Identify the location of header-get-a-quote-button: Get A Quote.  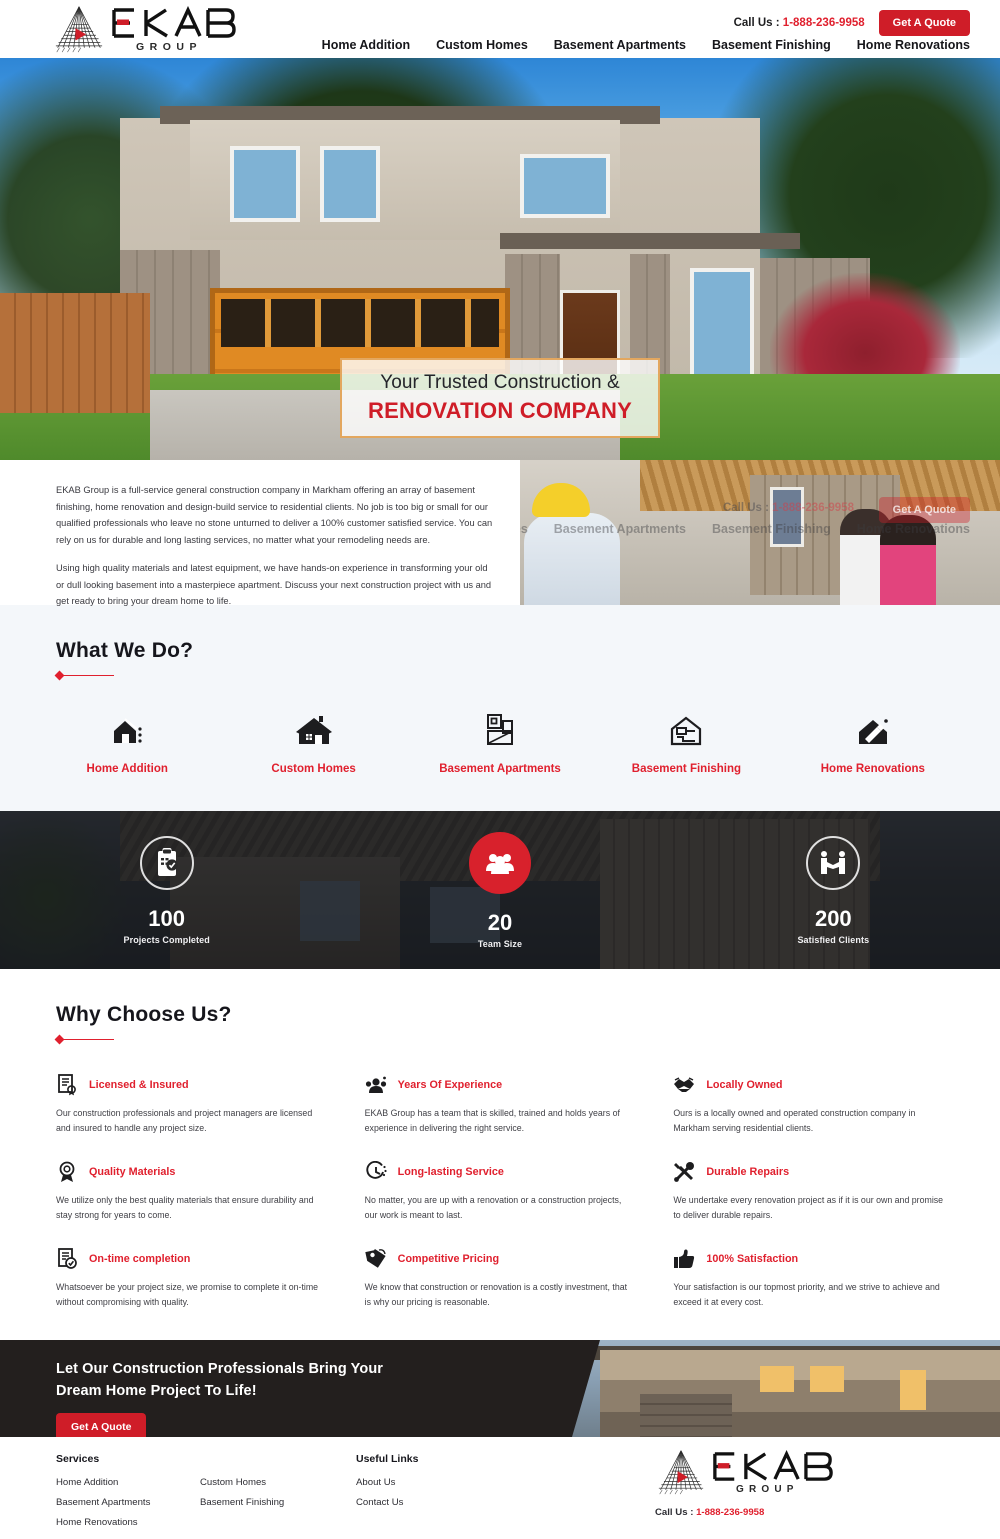
(924, 23).